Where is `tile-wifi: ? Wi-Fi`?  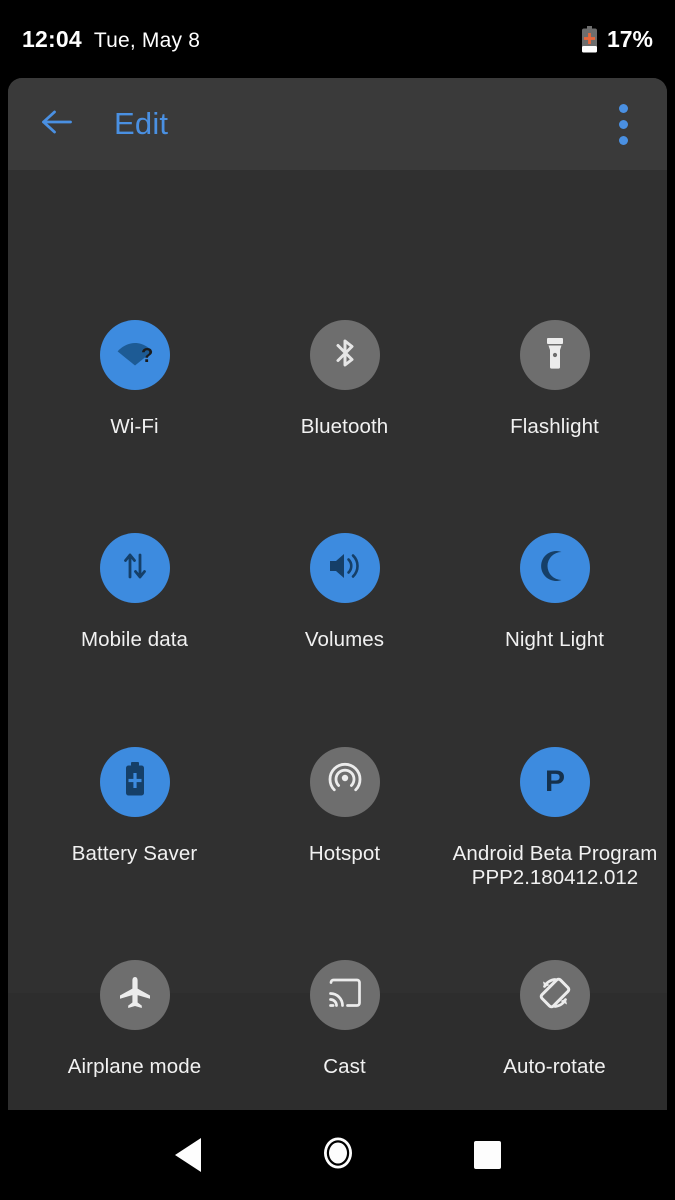 tile-wifi: ? Wi-Fi is located at coordinates (134, 379).